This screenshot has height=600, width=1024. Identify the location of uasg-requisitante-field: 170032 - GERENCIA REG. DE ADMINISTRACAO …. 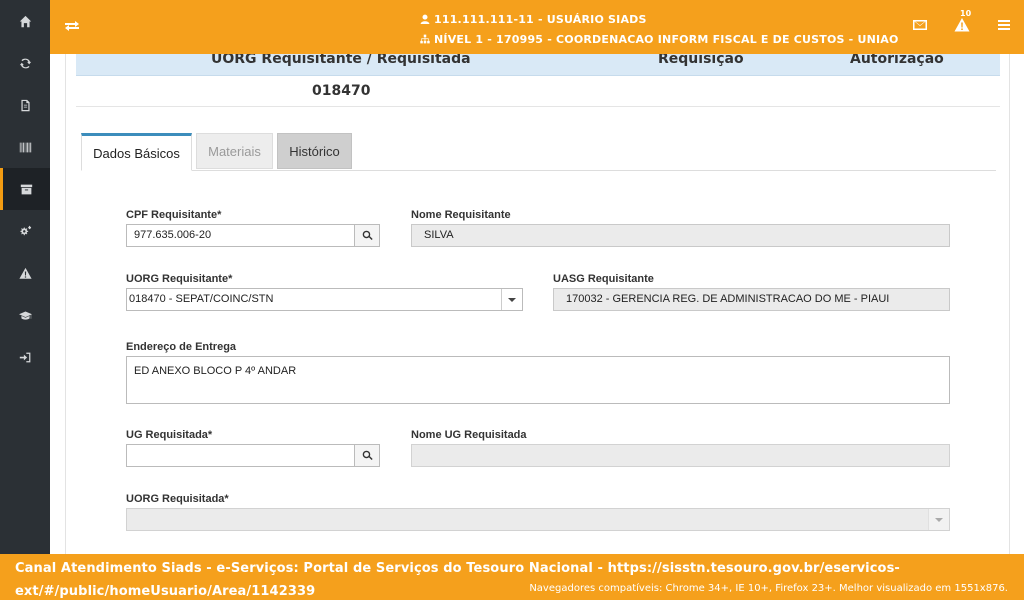
(751, 299).